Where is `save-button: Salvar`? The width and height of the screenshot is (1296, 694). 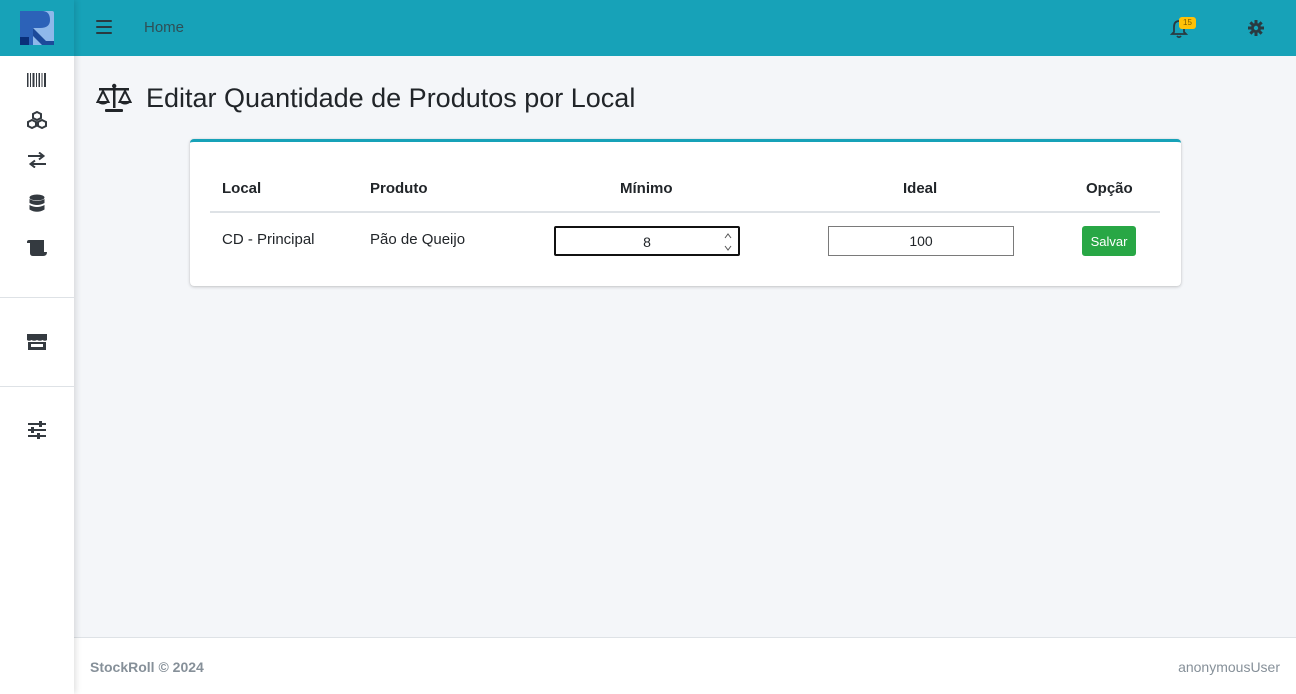
save-button: Salvar is located at coordinates (1109, 241).